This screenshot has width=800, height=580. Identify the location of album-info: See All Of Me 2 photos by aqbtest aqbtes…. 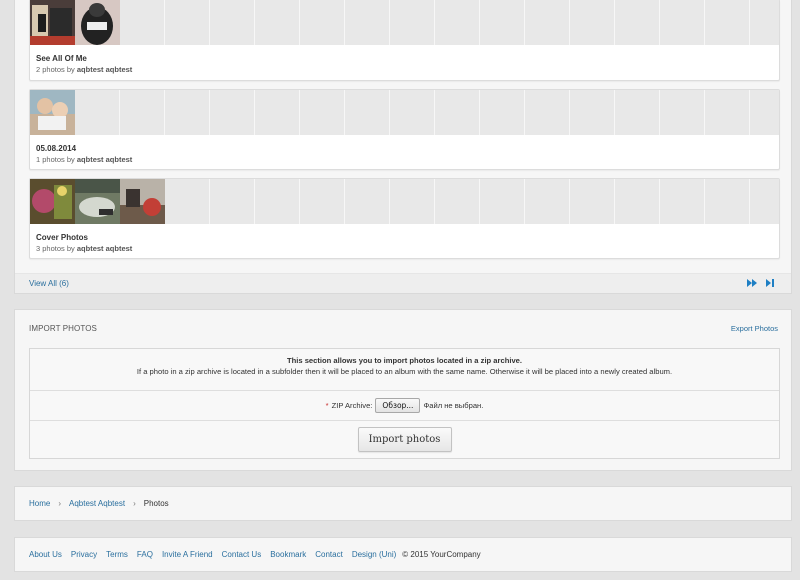
(404, 63).